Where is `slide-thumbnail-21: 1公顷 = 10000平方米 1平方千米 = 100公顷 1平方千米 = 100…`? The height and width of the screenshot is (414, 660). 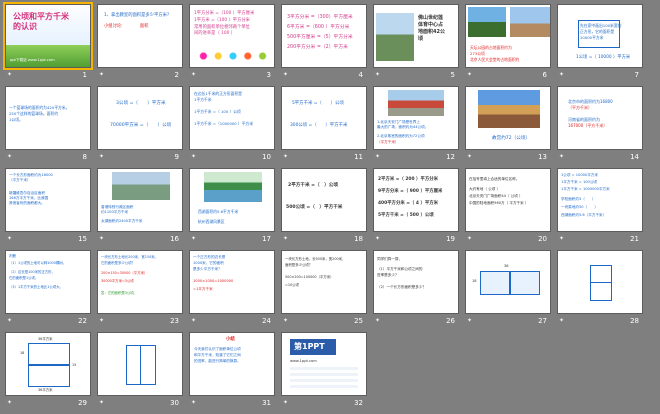 slide-thumbnail-21: 1公顷 = 10000平方米 1平方千米 = 100公顷 1平方千米 = 100… is located at coordinates (600, 207).